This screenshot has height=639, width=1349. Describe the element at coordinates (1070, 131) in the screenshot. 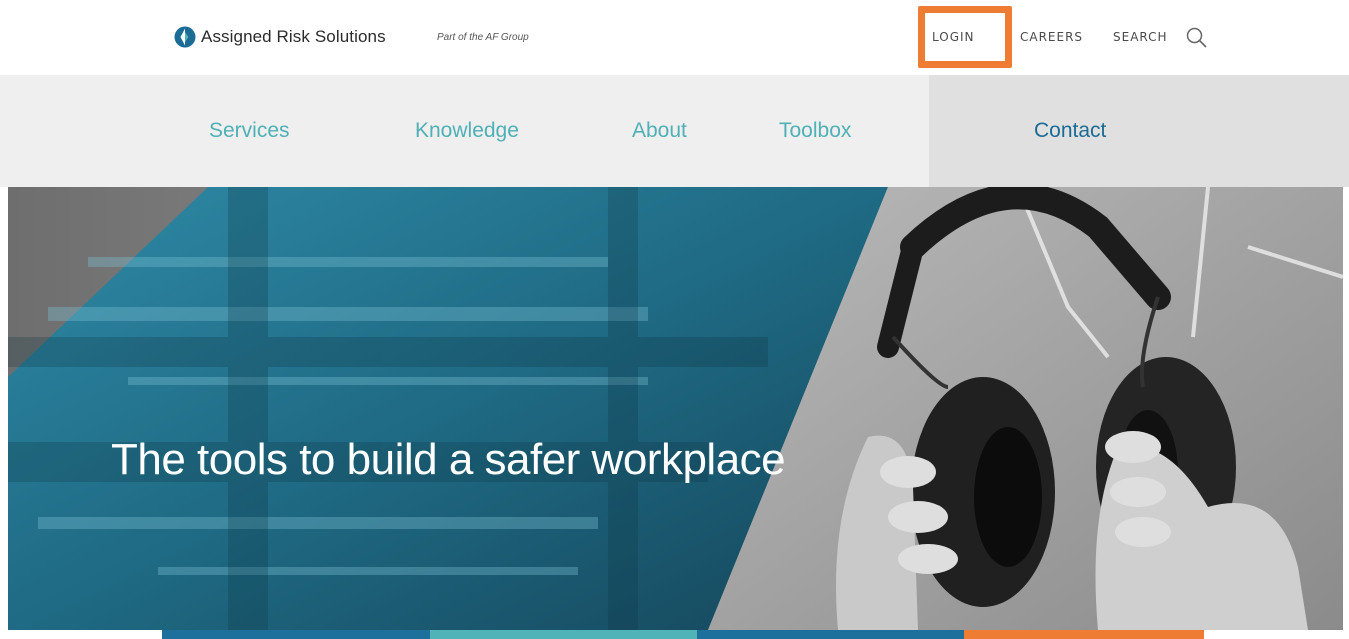

I see `nav-item-contact: Contact` at that location.